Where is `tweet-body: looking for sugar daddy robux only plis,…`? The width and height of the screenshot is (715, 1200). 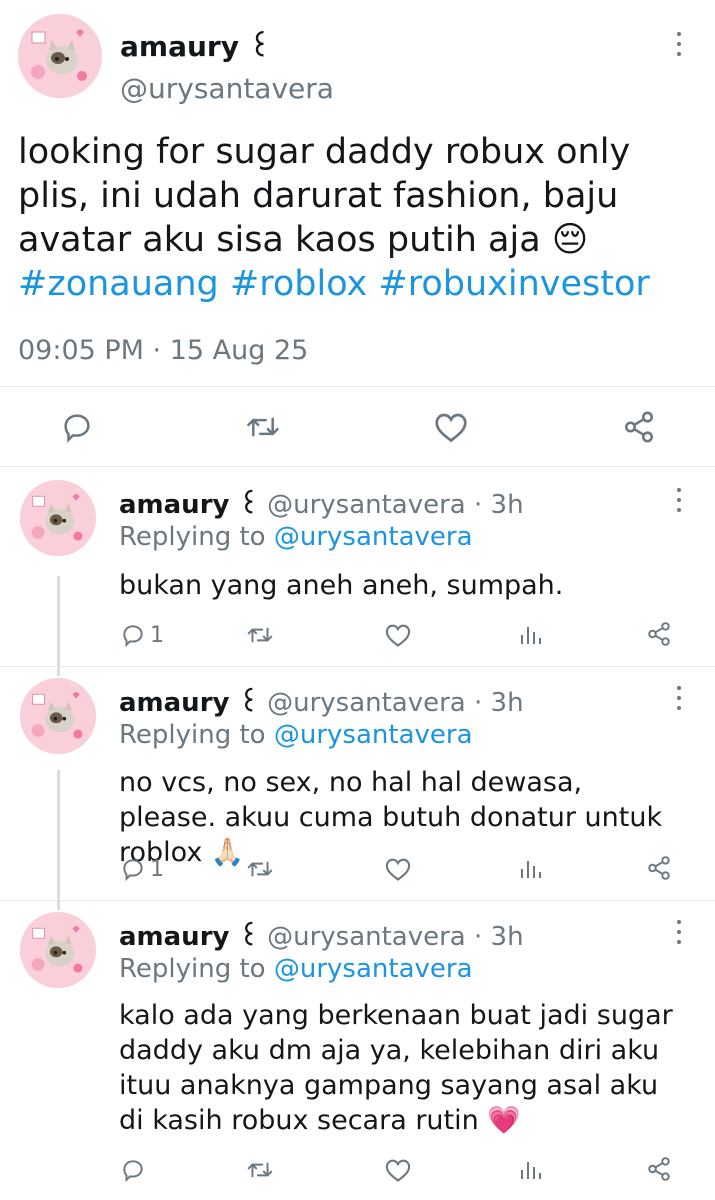 tweet-body: looking for sugar daddy robux only plis,… is located at coordinates (324, 196).